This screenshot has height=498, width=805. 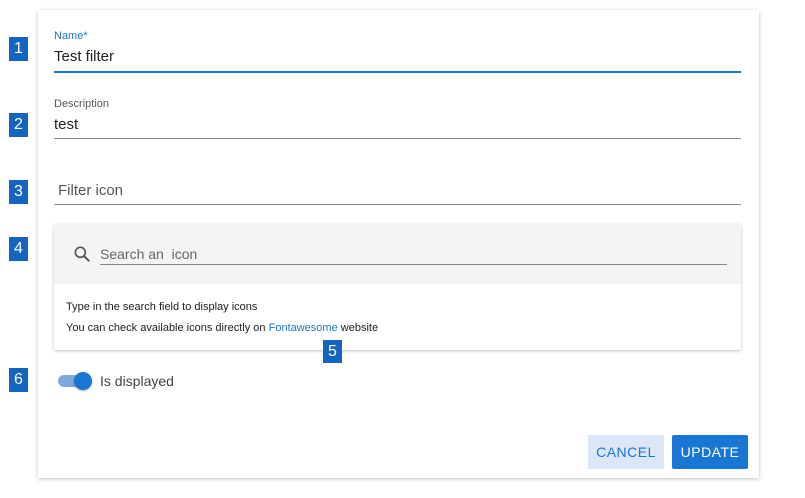 What do you see at coordinates (397, 72) in the screenshot?
I see `name-underline` at bounding box center [397, 72].